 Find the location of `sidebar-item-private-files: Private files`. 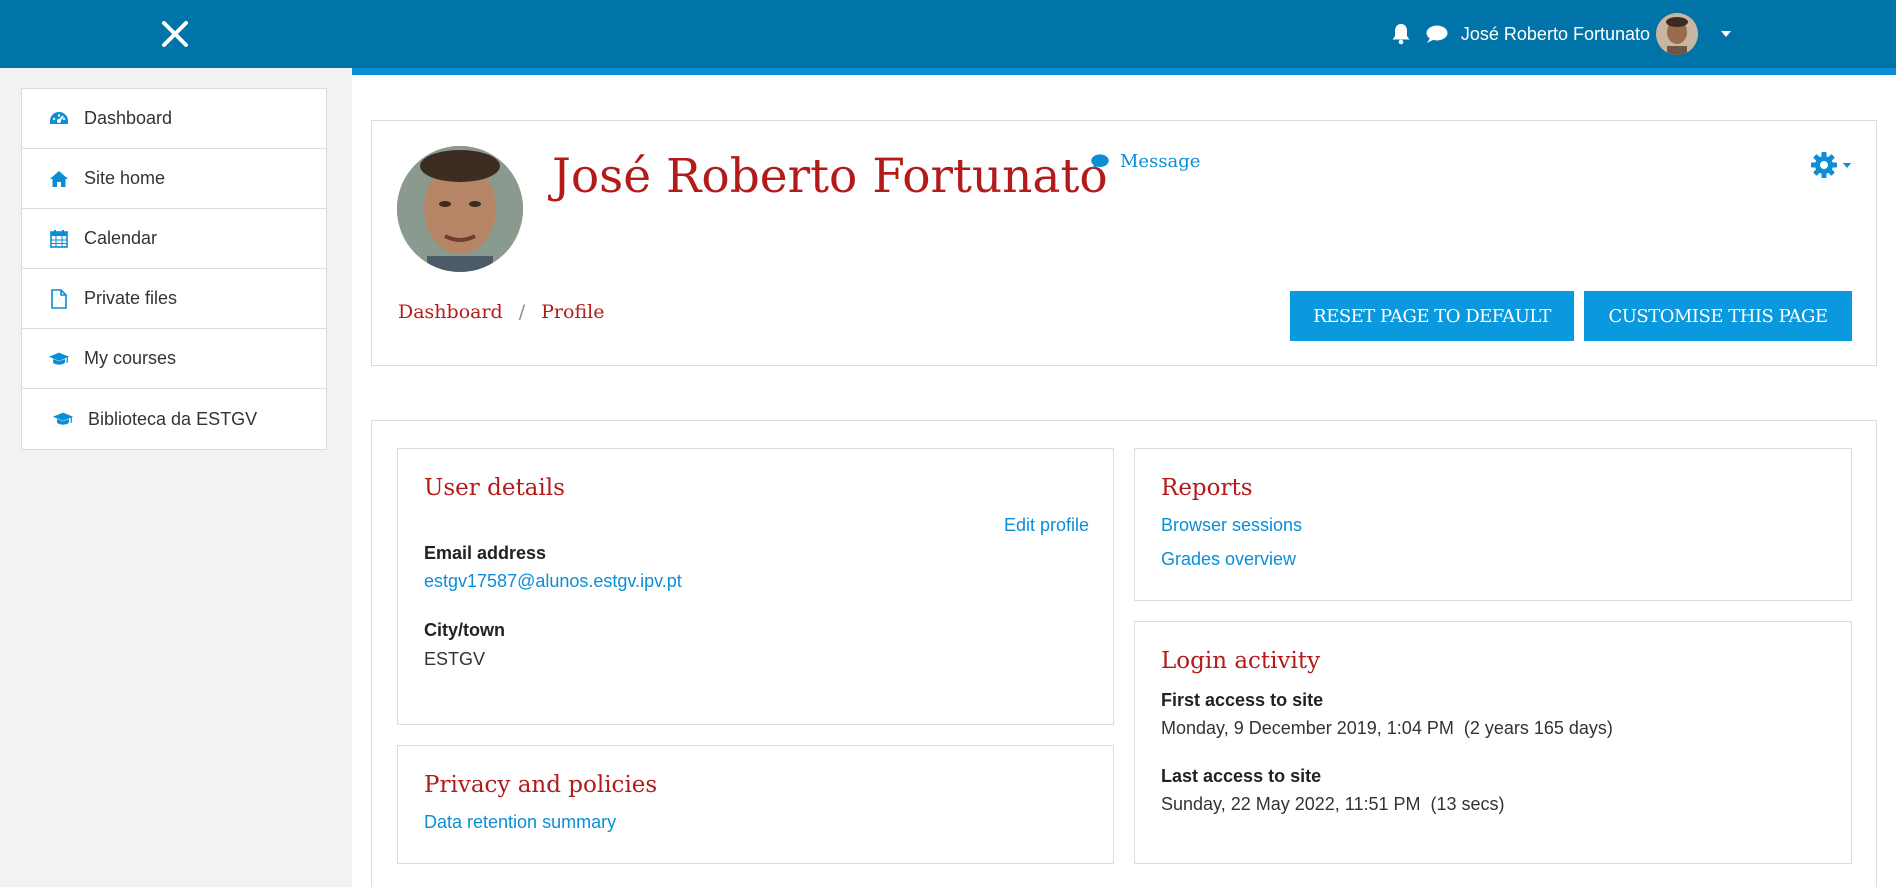

sidebar-item-private-files: Private files is located at coordinates (174, 299).